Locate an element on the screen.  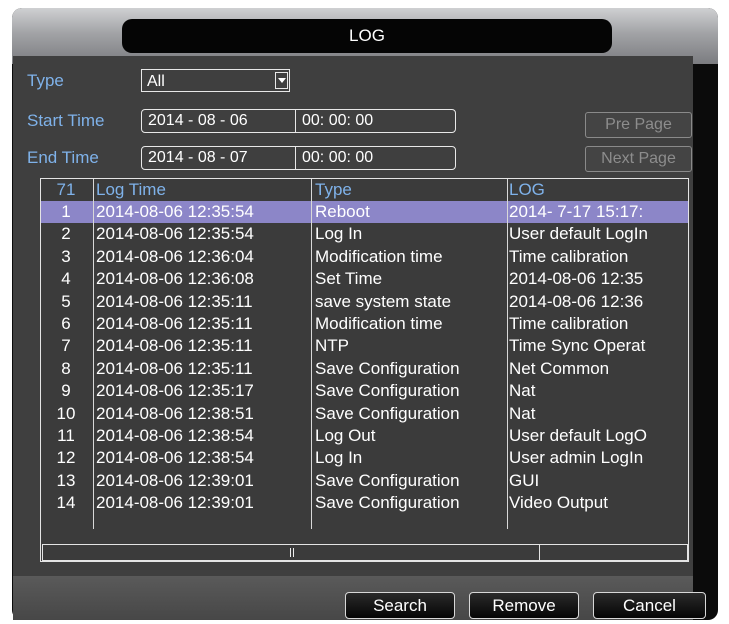
cancel-button: Cancel is located at coordinates (649, 605).